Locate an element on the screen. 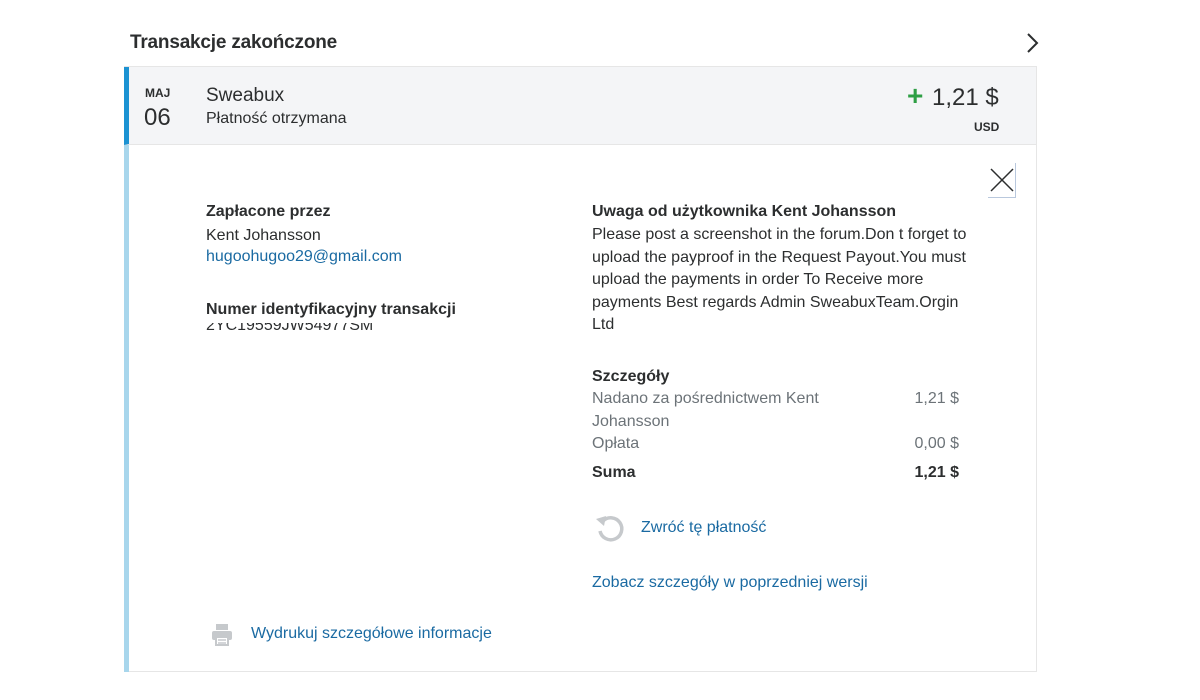 This screenshot has width=1200, height=700. breakdown-row-value: 0,00 $ is located at coordinates (936, 443).